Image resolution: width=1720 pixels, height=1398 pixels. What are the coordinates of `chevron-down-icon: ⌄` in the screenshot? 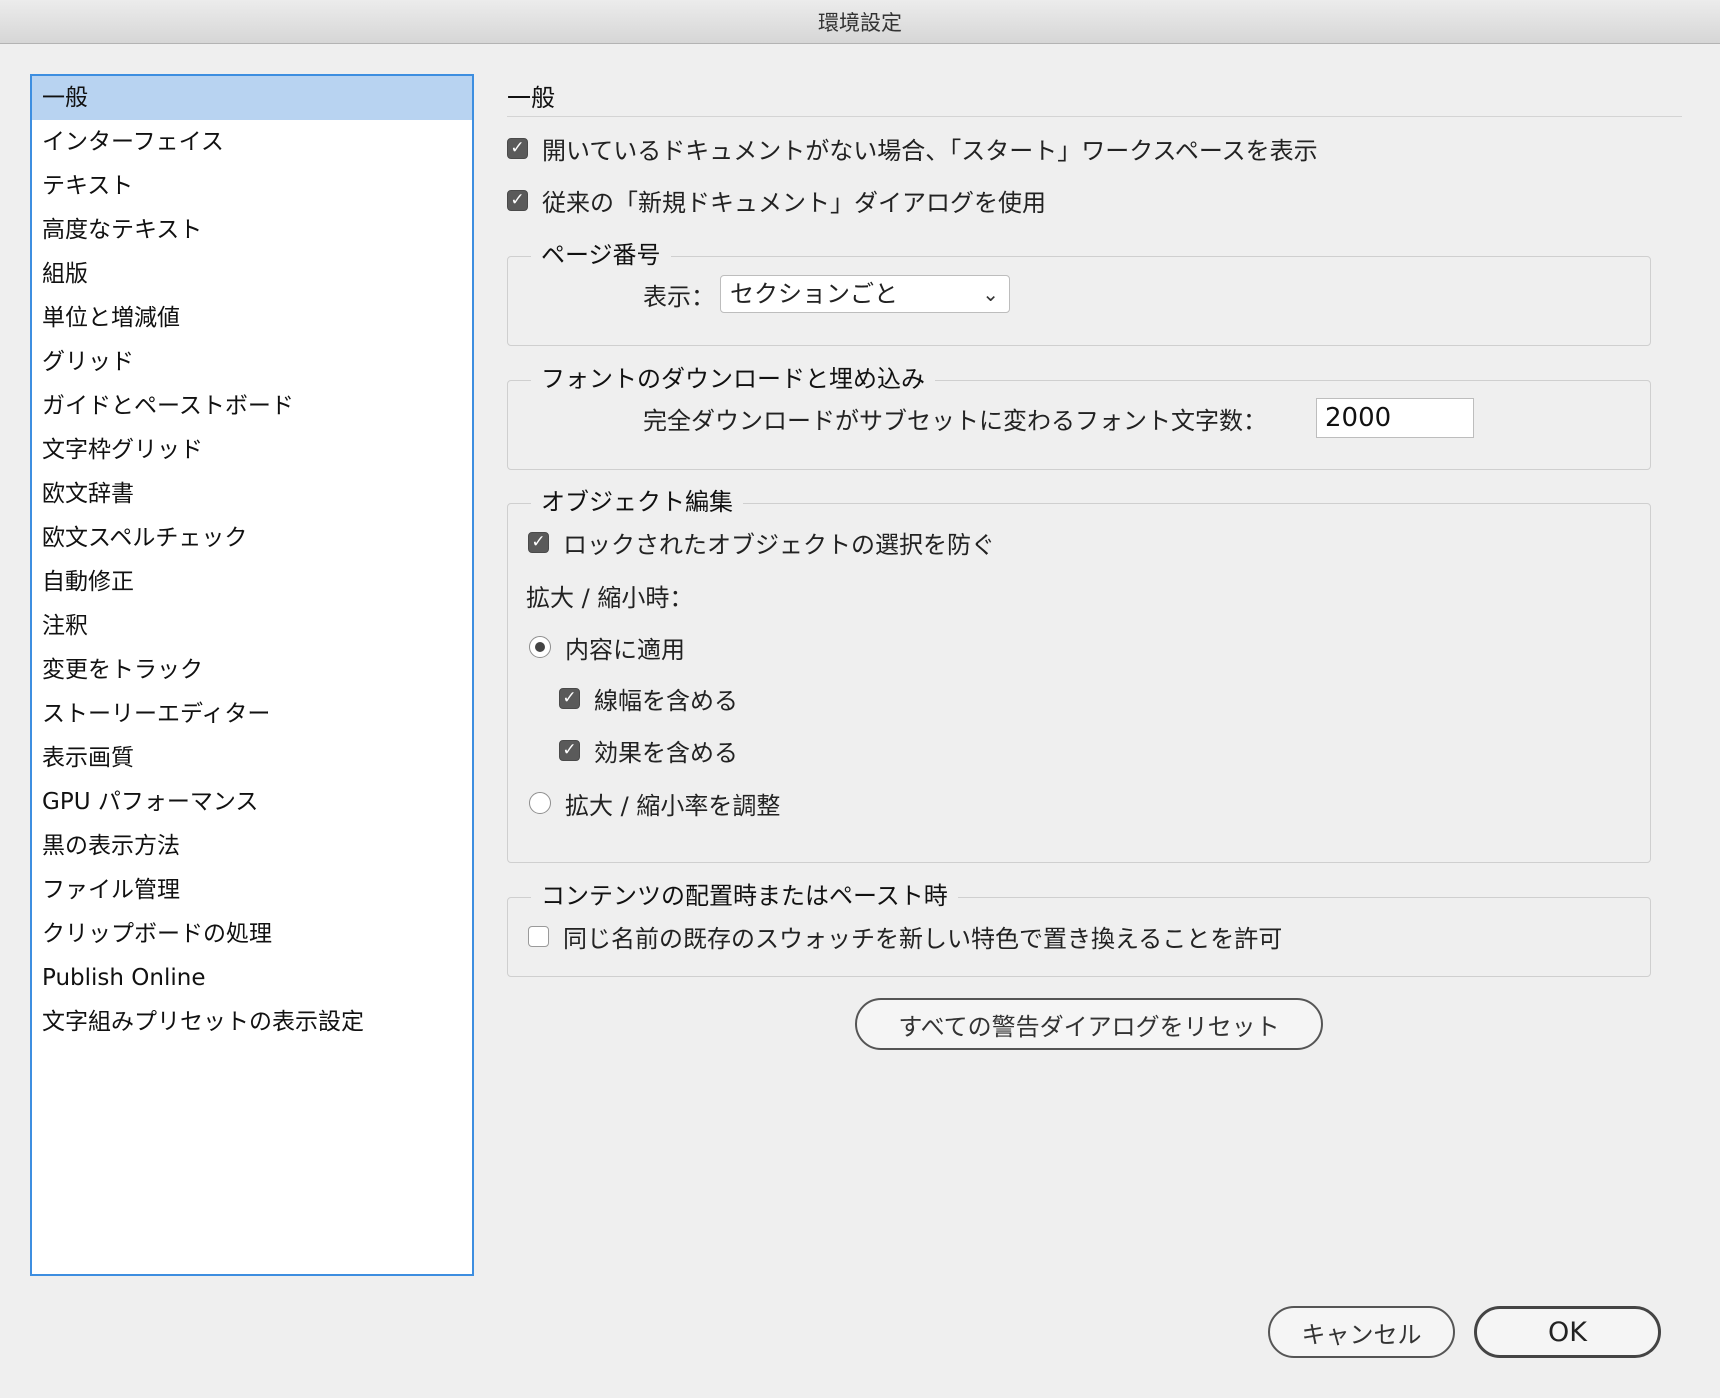 It's located at (990, 294).